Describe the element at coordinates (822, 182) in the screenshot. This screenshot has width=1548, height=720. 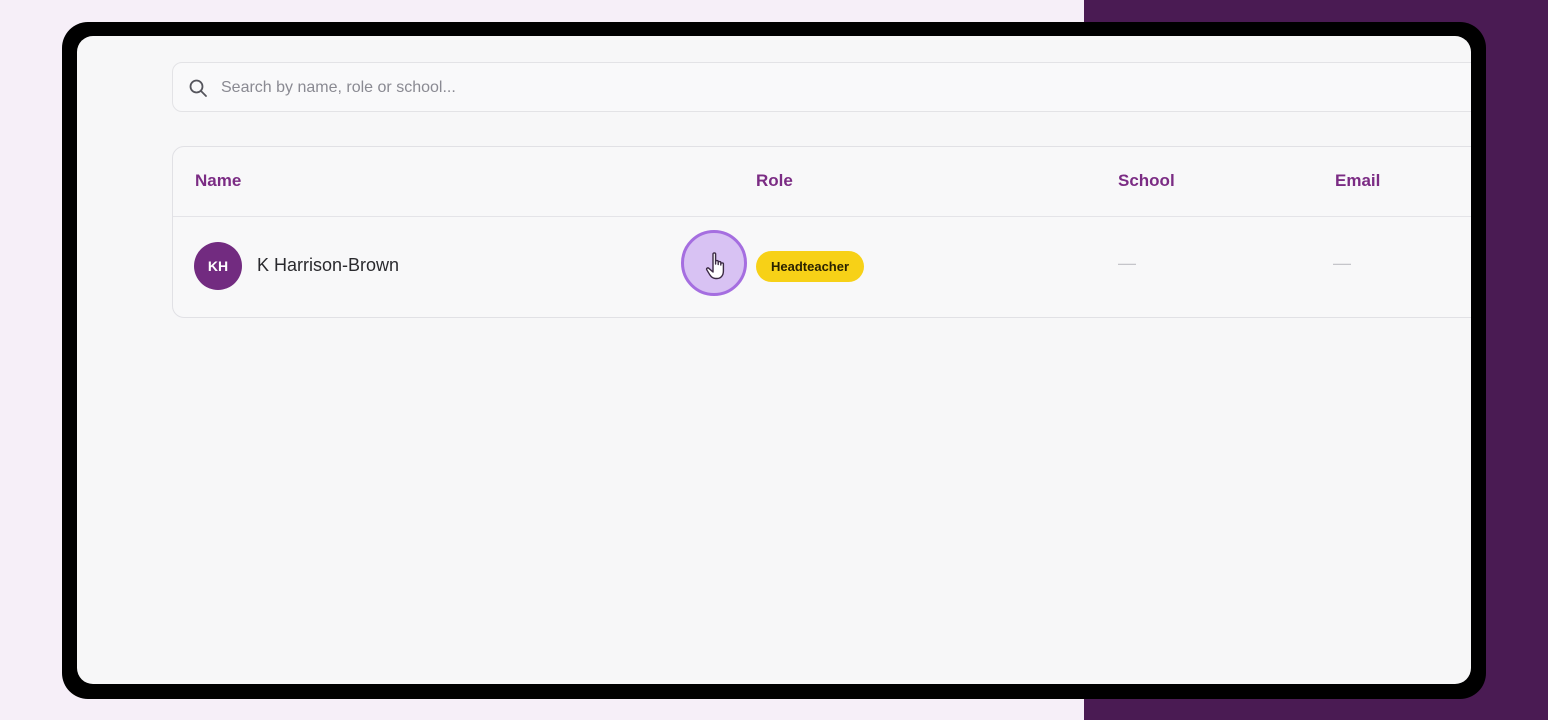
I see `table-header: Name Role School Email` at that location.